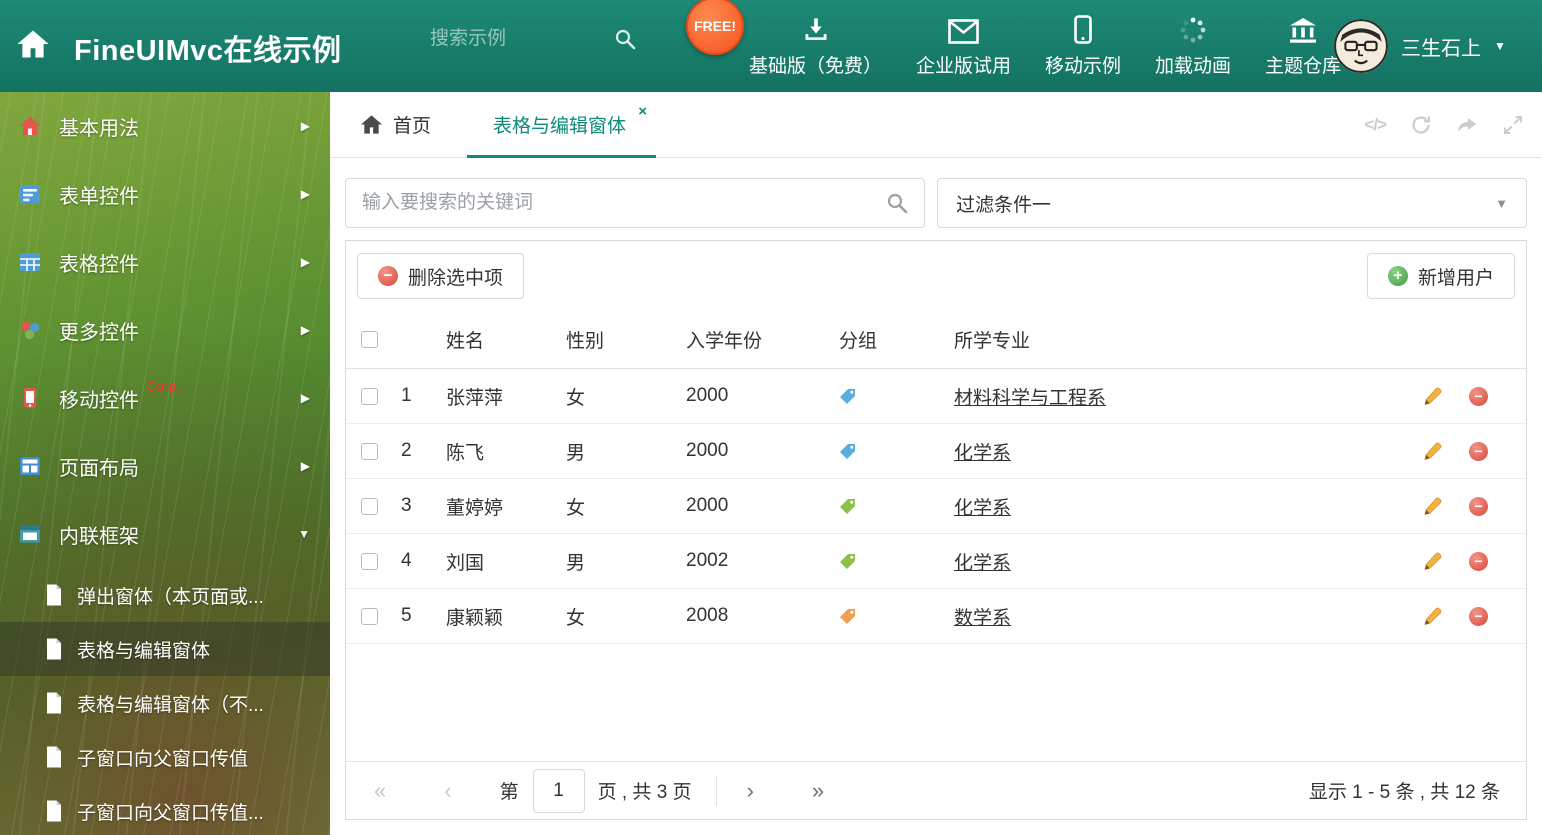  Describe the element at coordinates (509, 792) in the screenshot. I see `page-prefix-label: 第` at that location.